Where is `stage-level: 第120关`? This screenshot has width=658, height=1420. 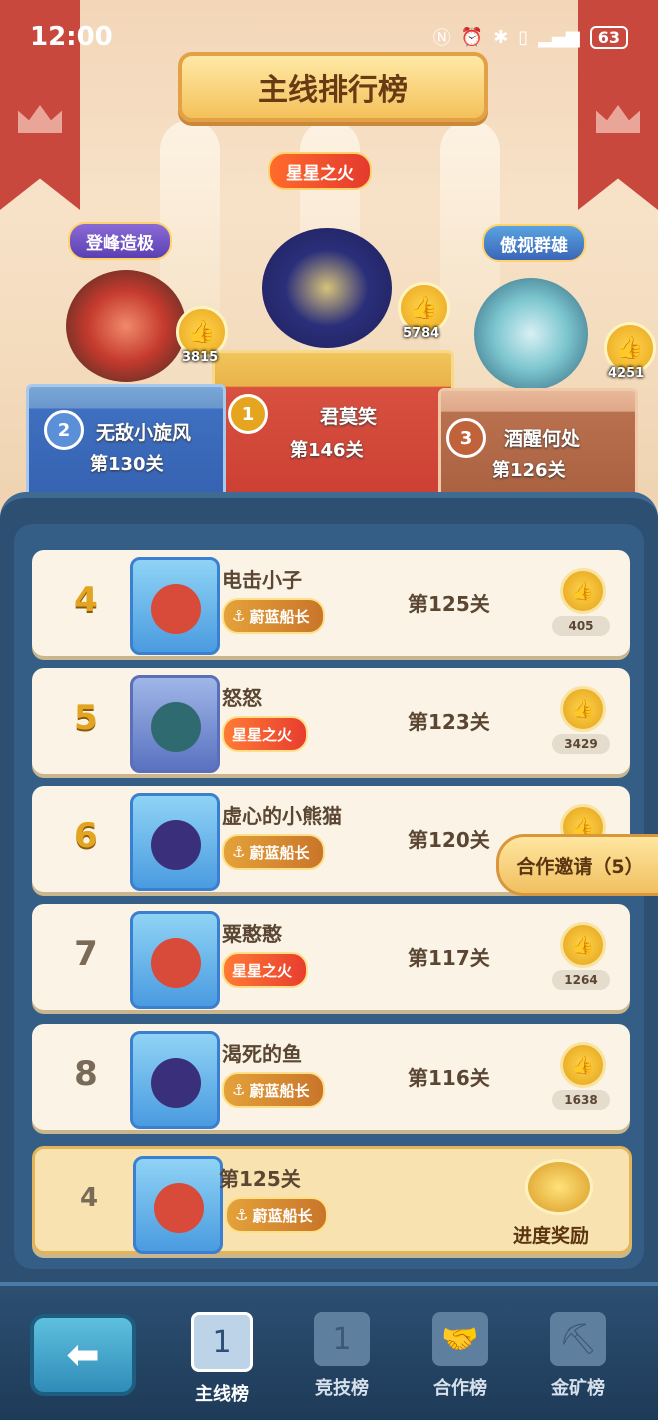
stage-level: 第120关 is located at coordinates (449, 840).